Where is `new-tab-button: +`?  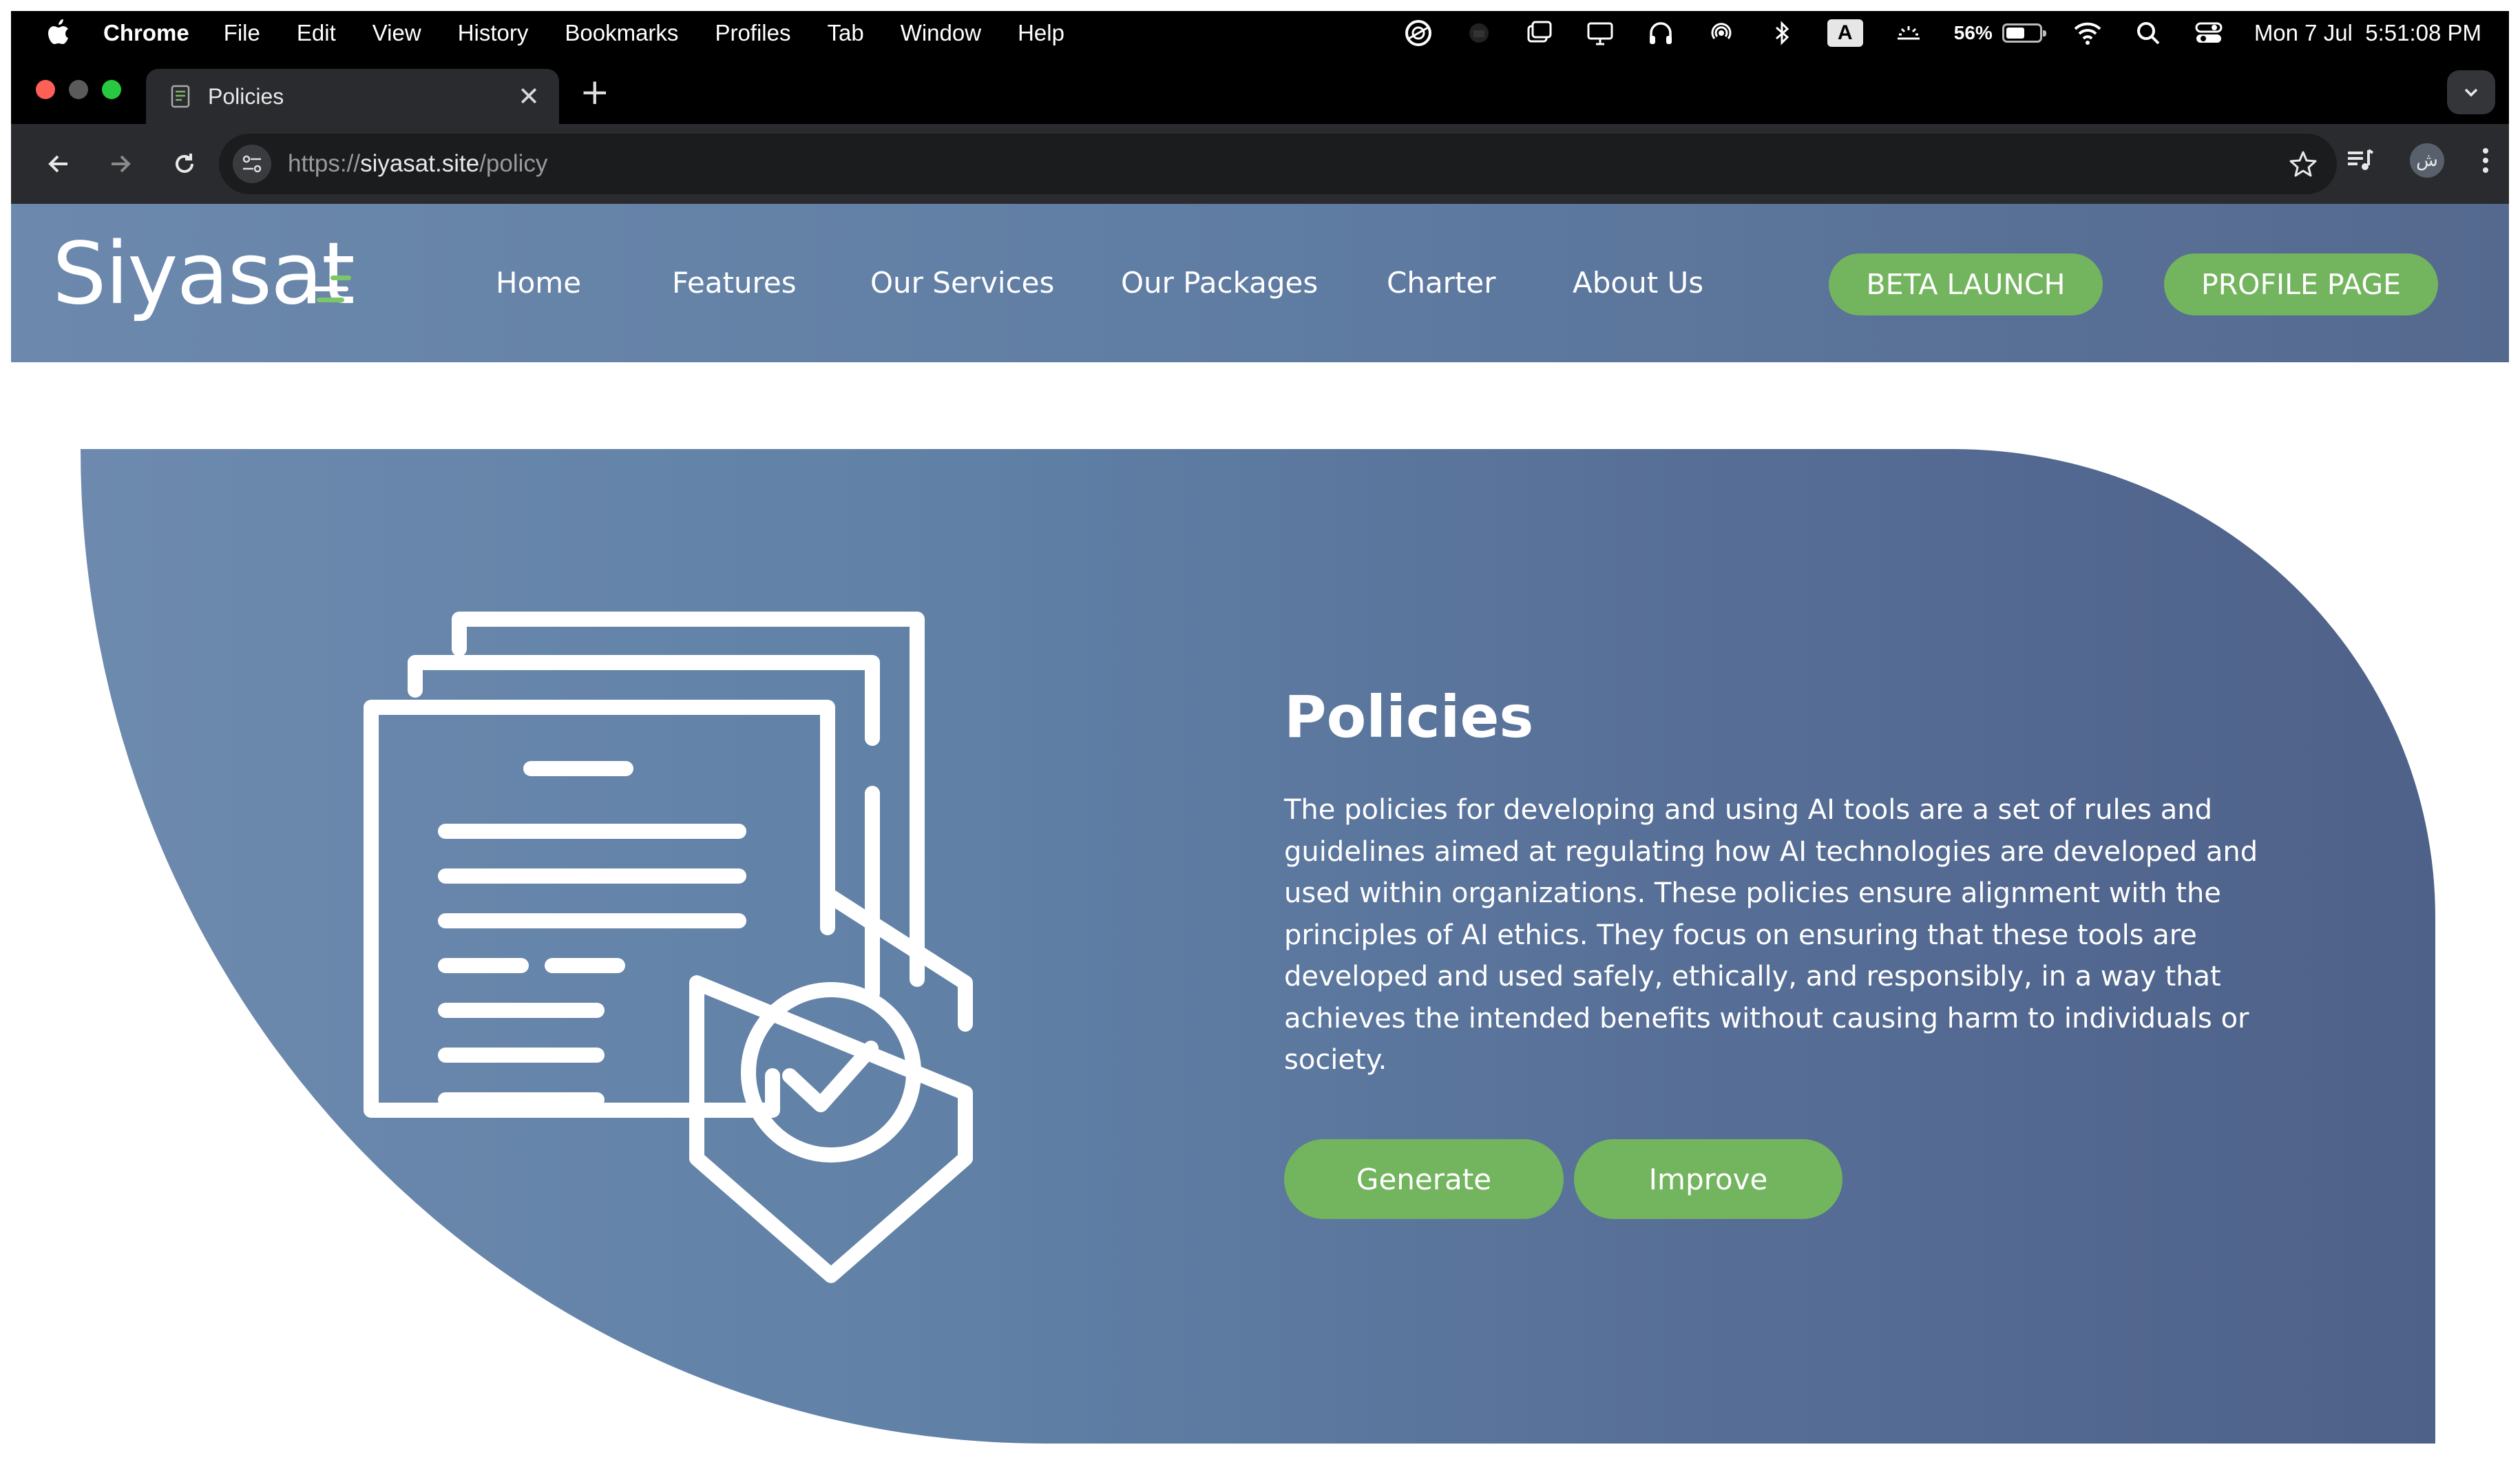
new-tab-button: + is located at coordinates (595, 92).